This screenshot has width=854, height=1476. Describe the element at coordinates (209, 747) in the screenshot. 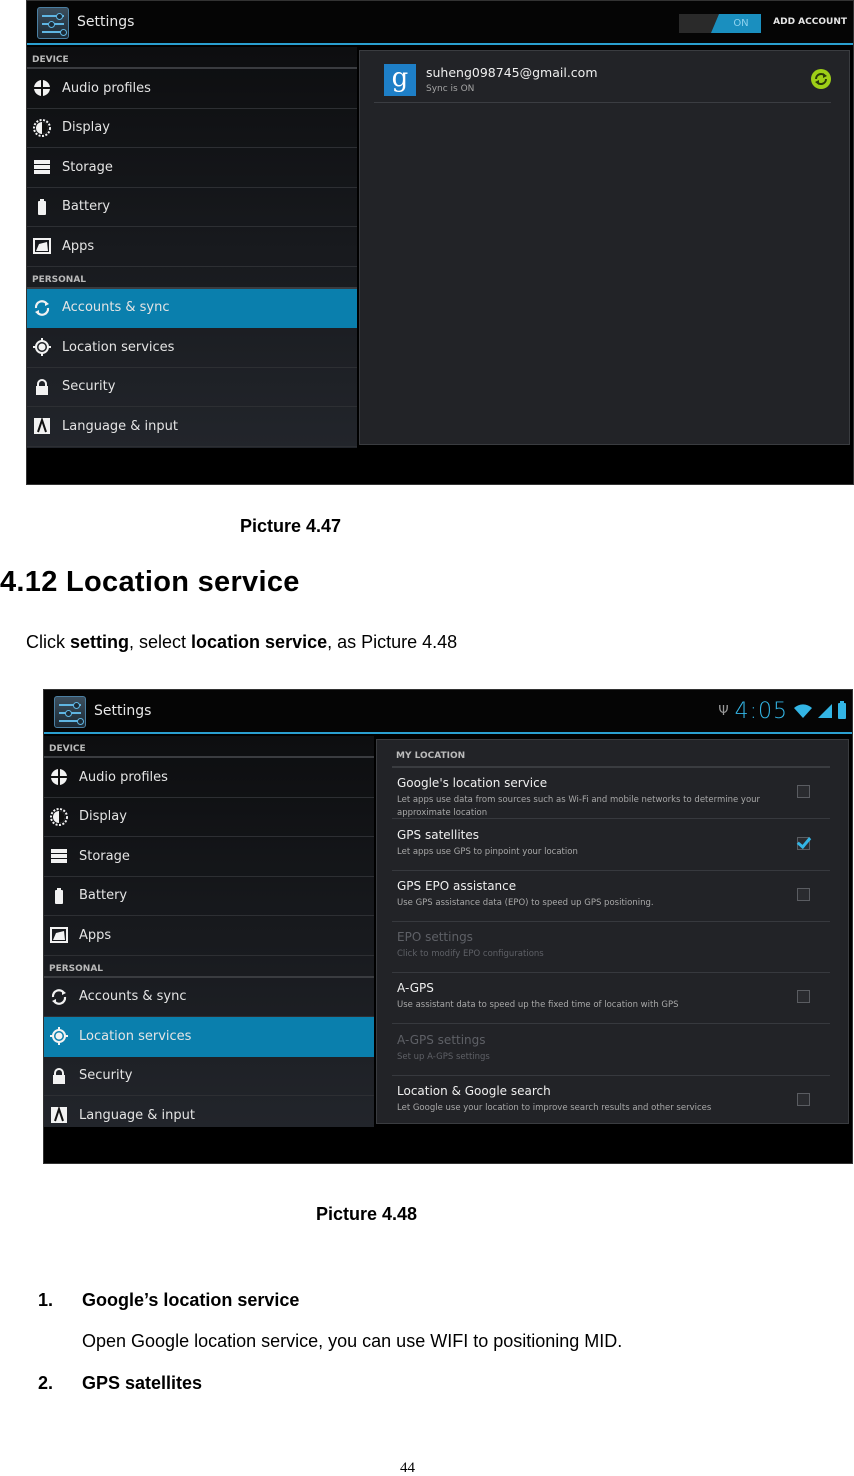

I see `section-device: DEVICE` at that location.